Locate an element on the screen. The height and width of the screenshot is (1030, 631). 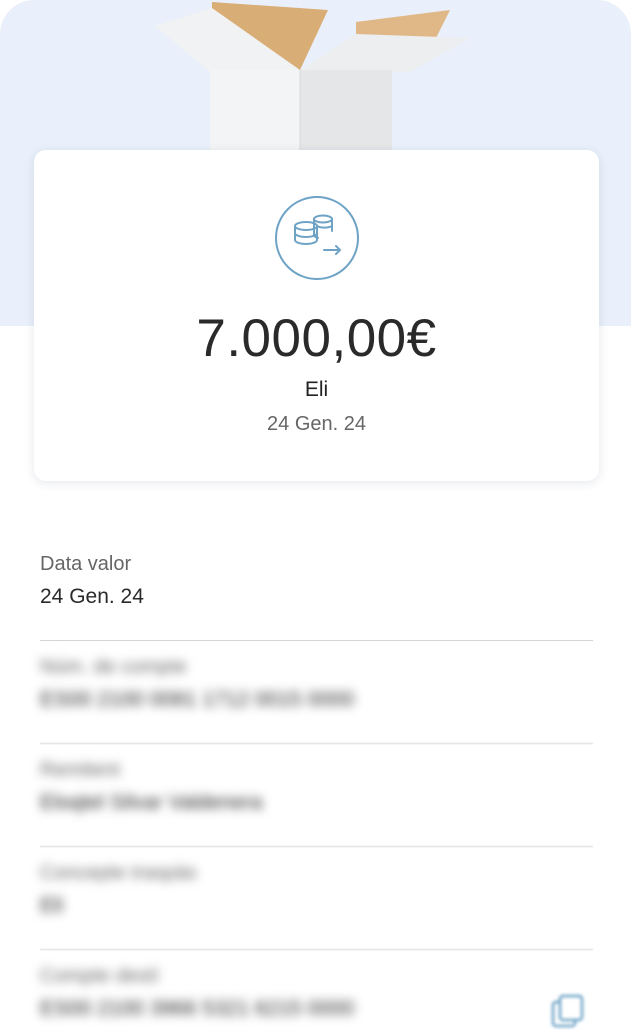
detail-value: Eloqtel Silvar Valdenera is located at coordinates (151, 802).